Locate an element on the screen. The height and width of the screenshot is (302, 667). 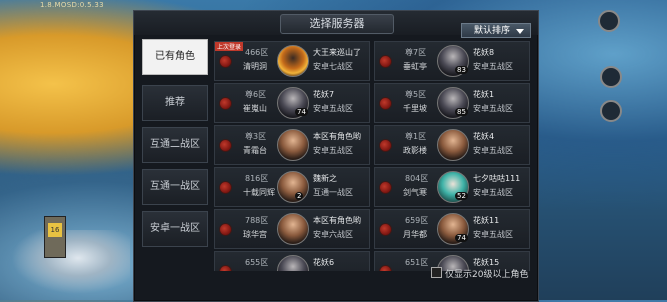
server-zone: 尊7区 is located at coordinates (416, 52).